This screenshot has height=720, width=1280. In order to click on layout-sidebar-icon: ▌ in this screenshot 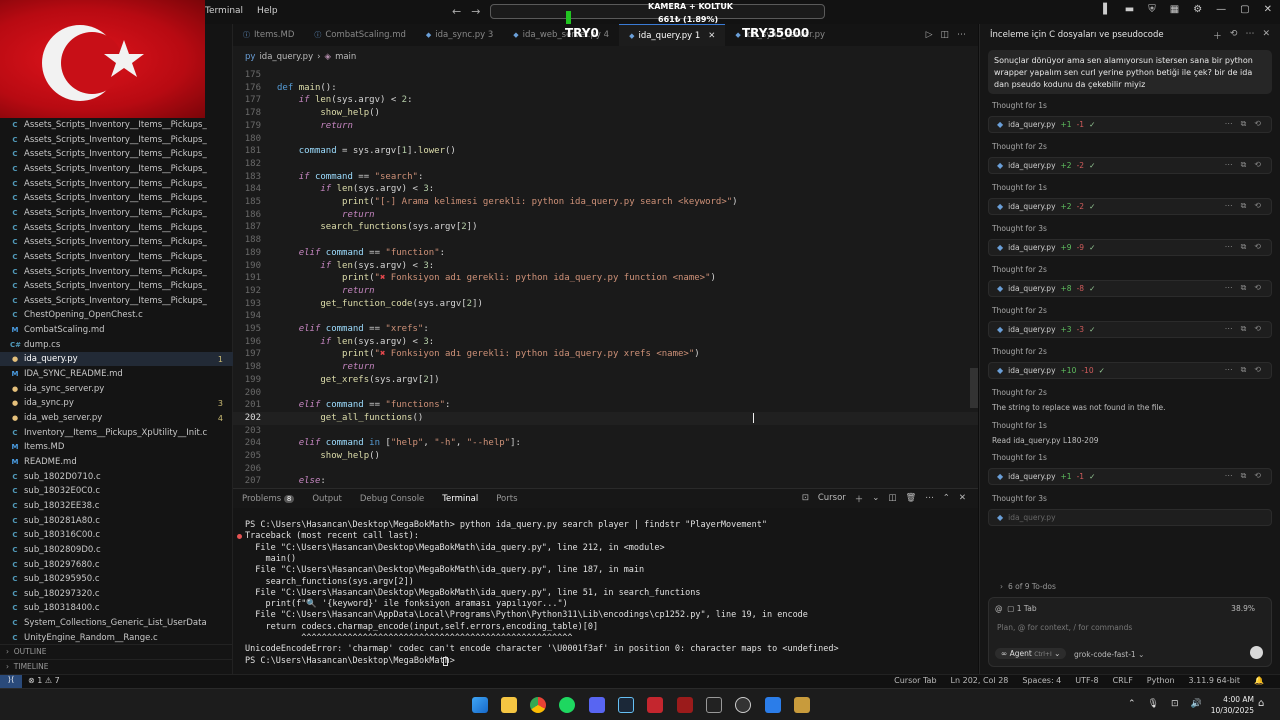, I will do `click(1107, 9)`.